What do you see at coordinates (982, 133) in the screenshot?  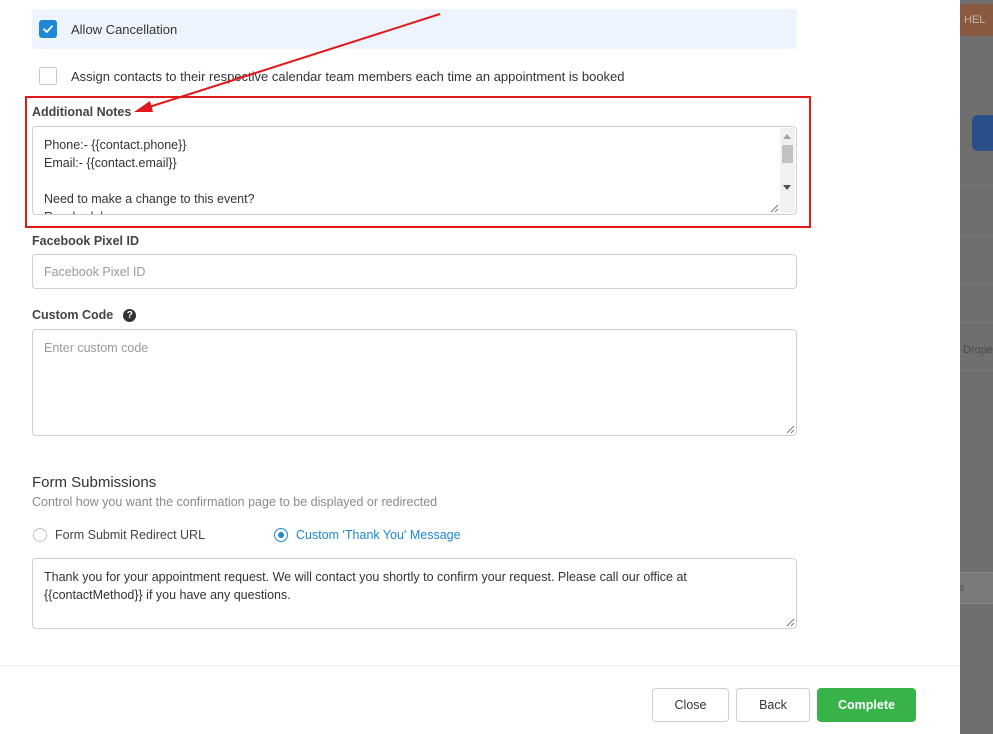 I see `background-blue-button` at bounding box center [982, 133].